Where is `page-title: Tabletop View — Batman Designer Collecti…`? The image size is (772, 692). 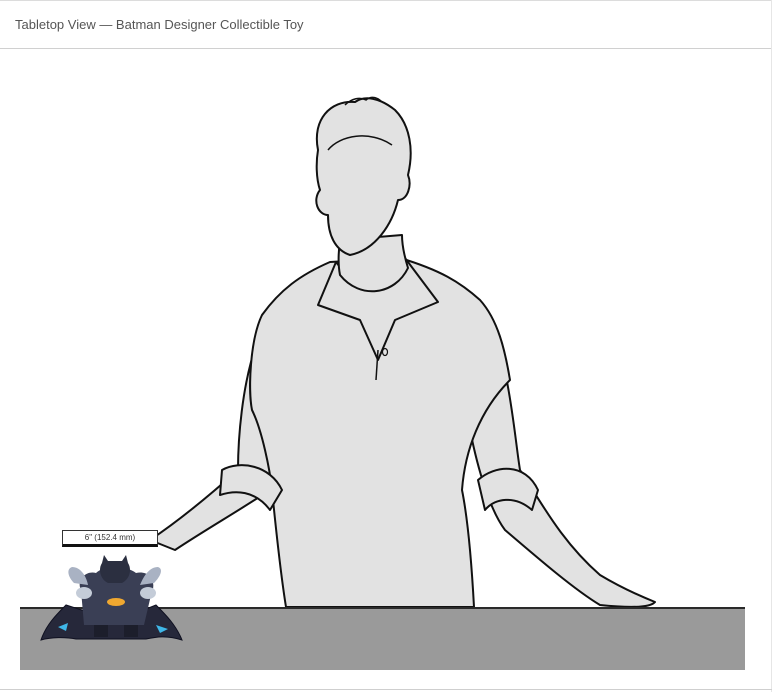
page-title: Tabletop View — Batman Designer Collecti… is located at coordinates (159, 24).